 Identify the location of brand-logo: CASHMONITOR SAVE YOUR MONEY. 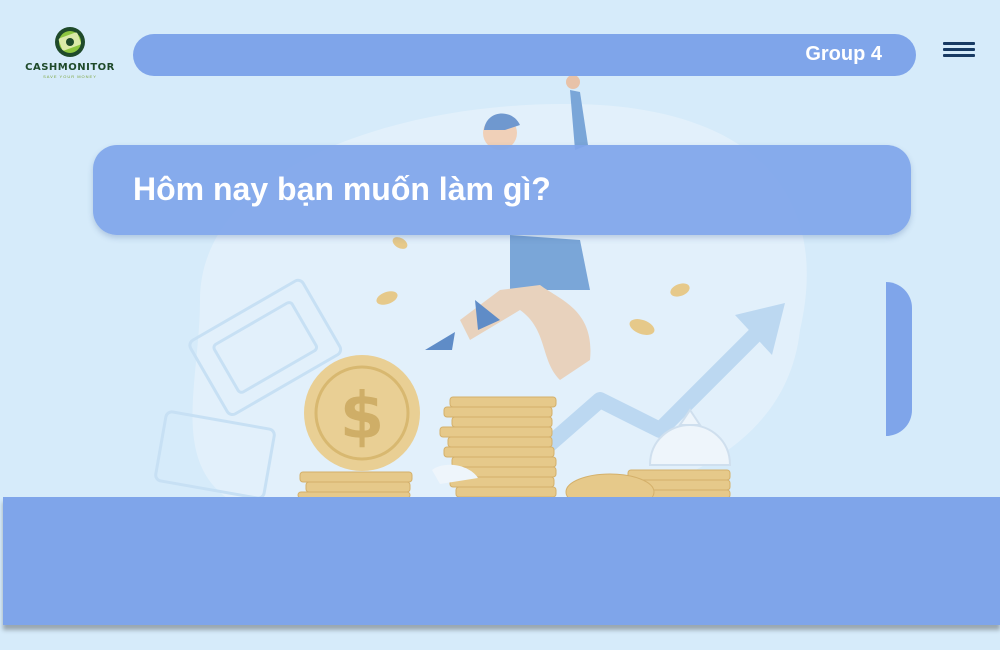
(70, 59).